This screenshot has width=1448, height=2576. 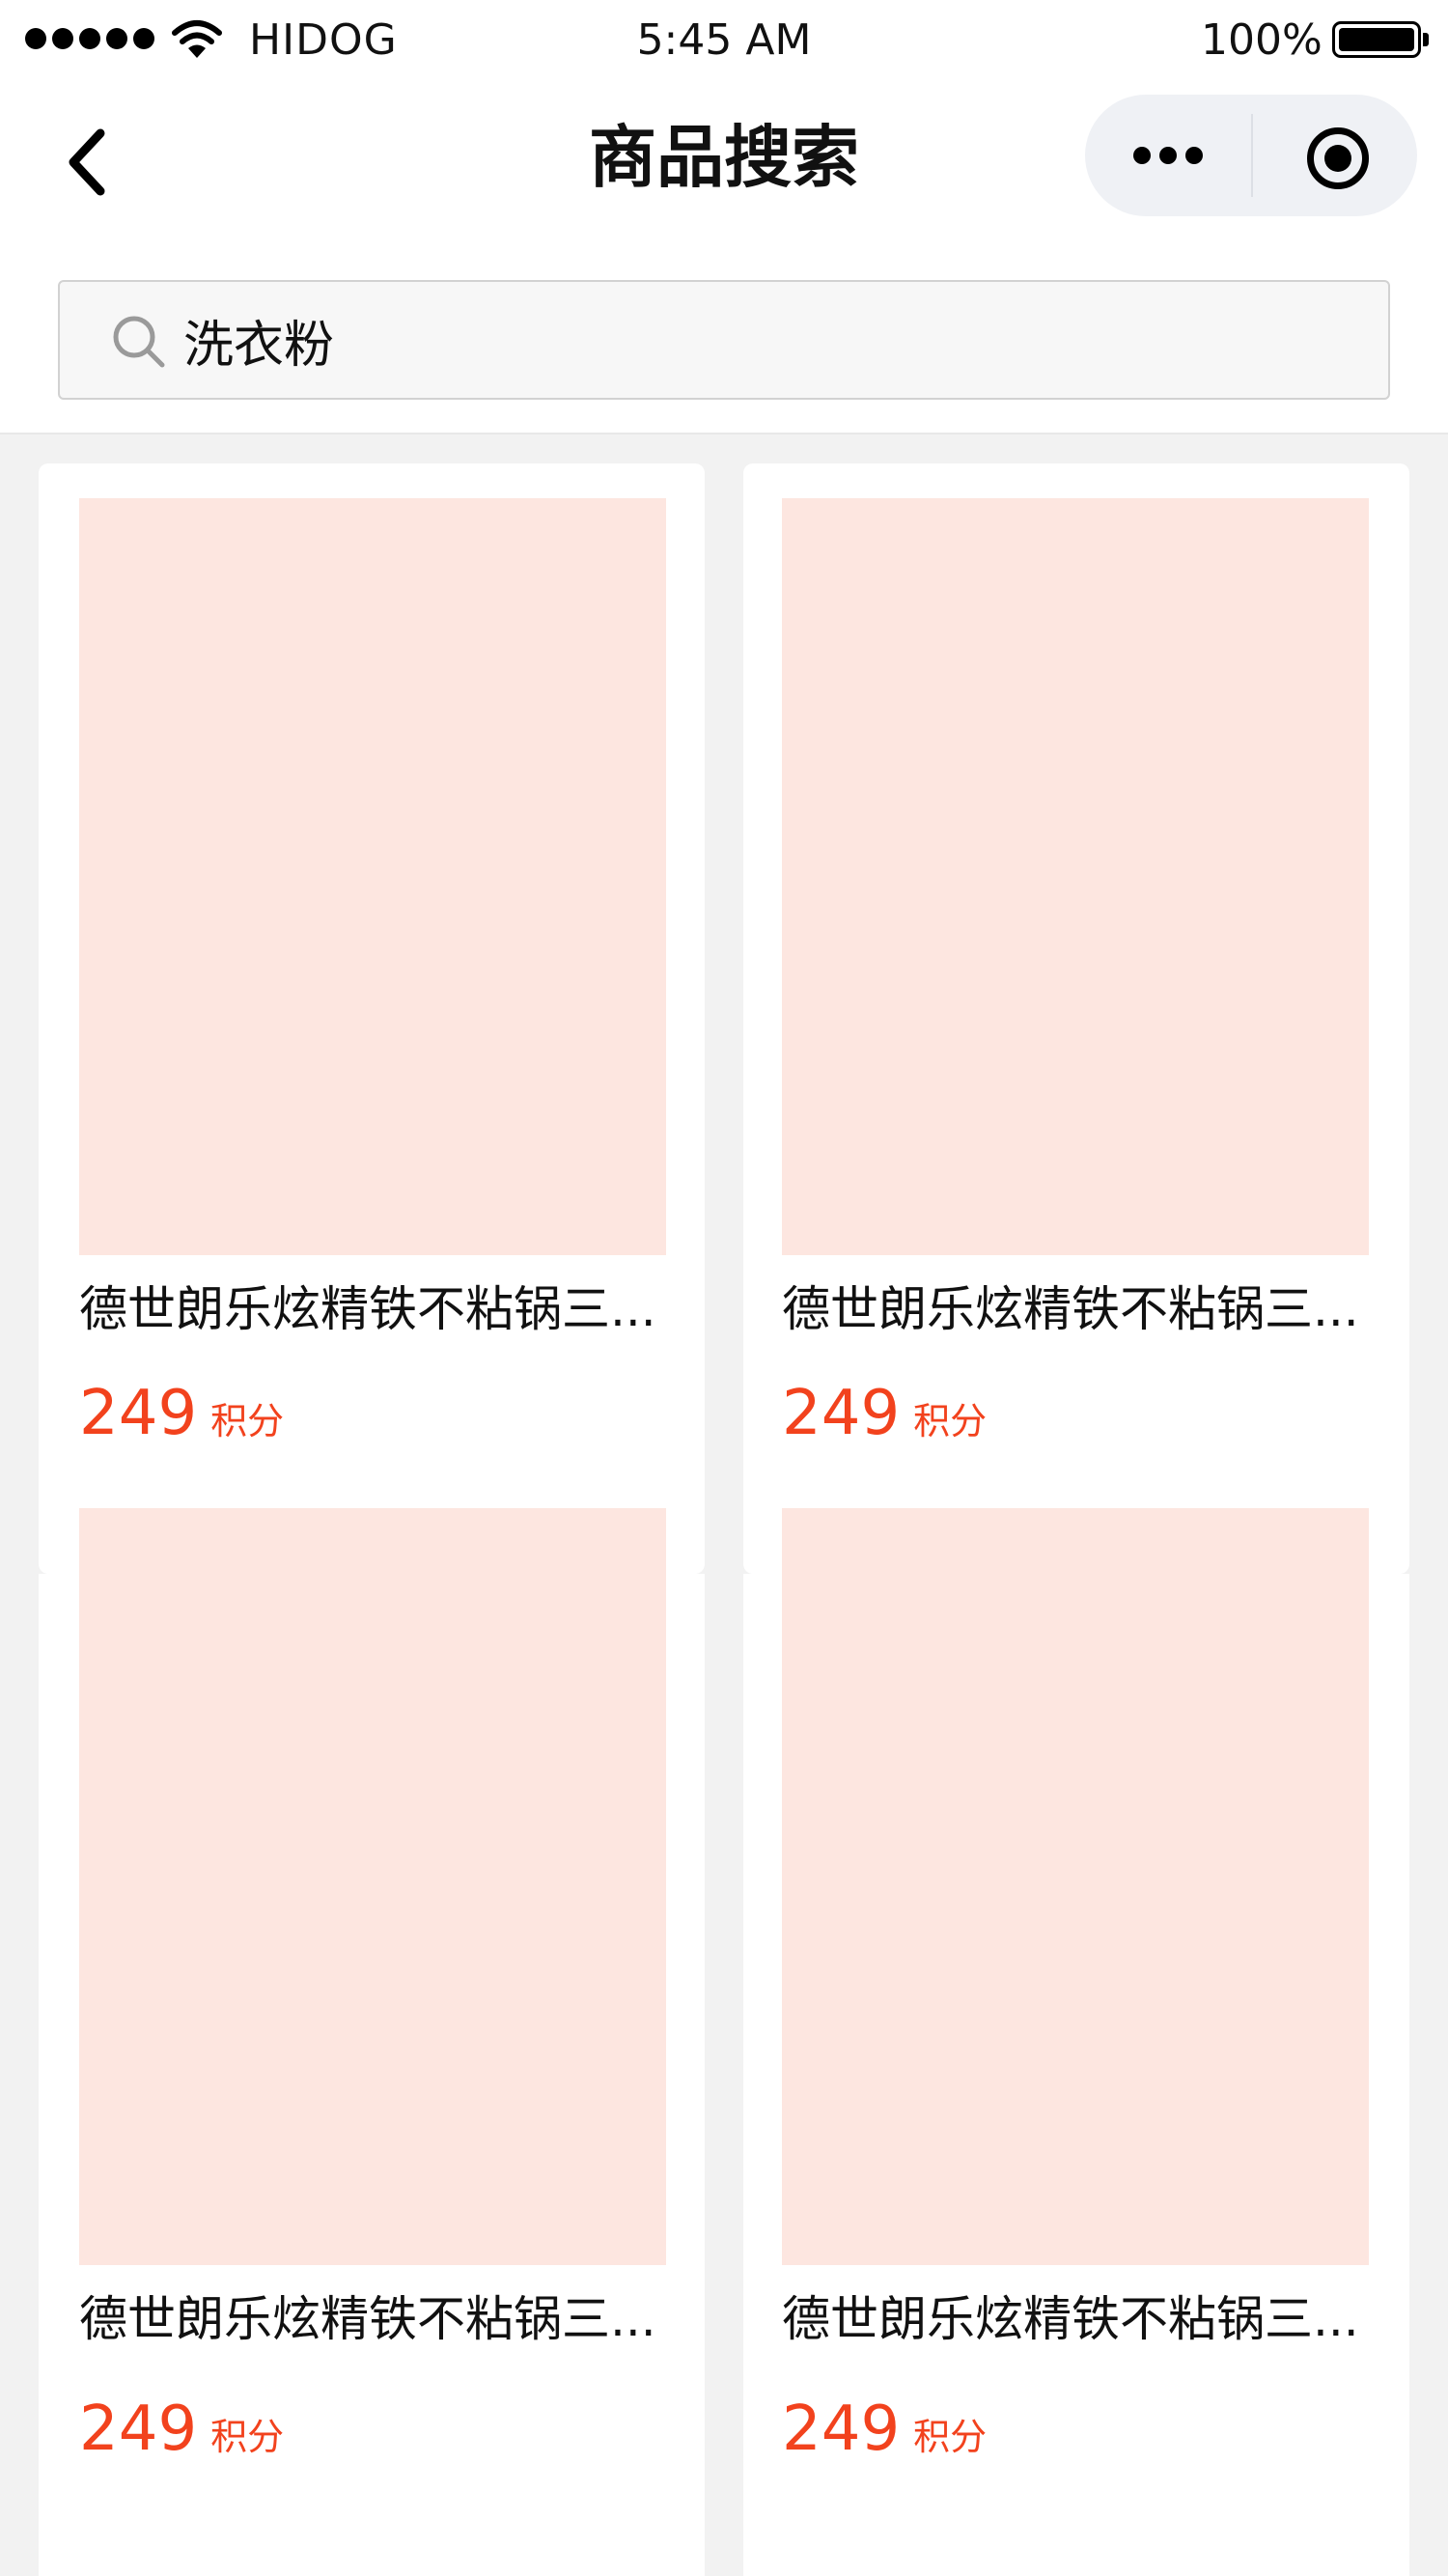 What do you see at coordinates (1168, 156) in the screenshot?
I see `more-button` at bounding box center [1168, 156].